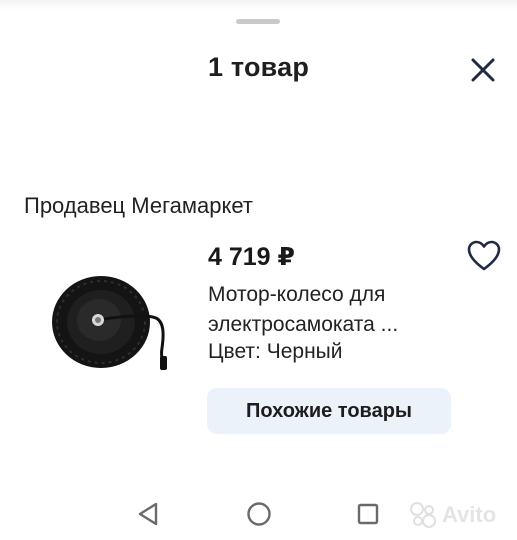  I want to click on back-button, so click(148, 514).